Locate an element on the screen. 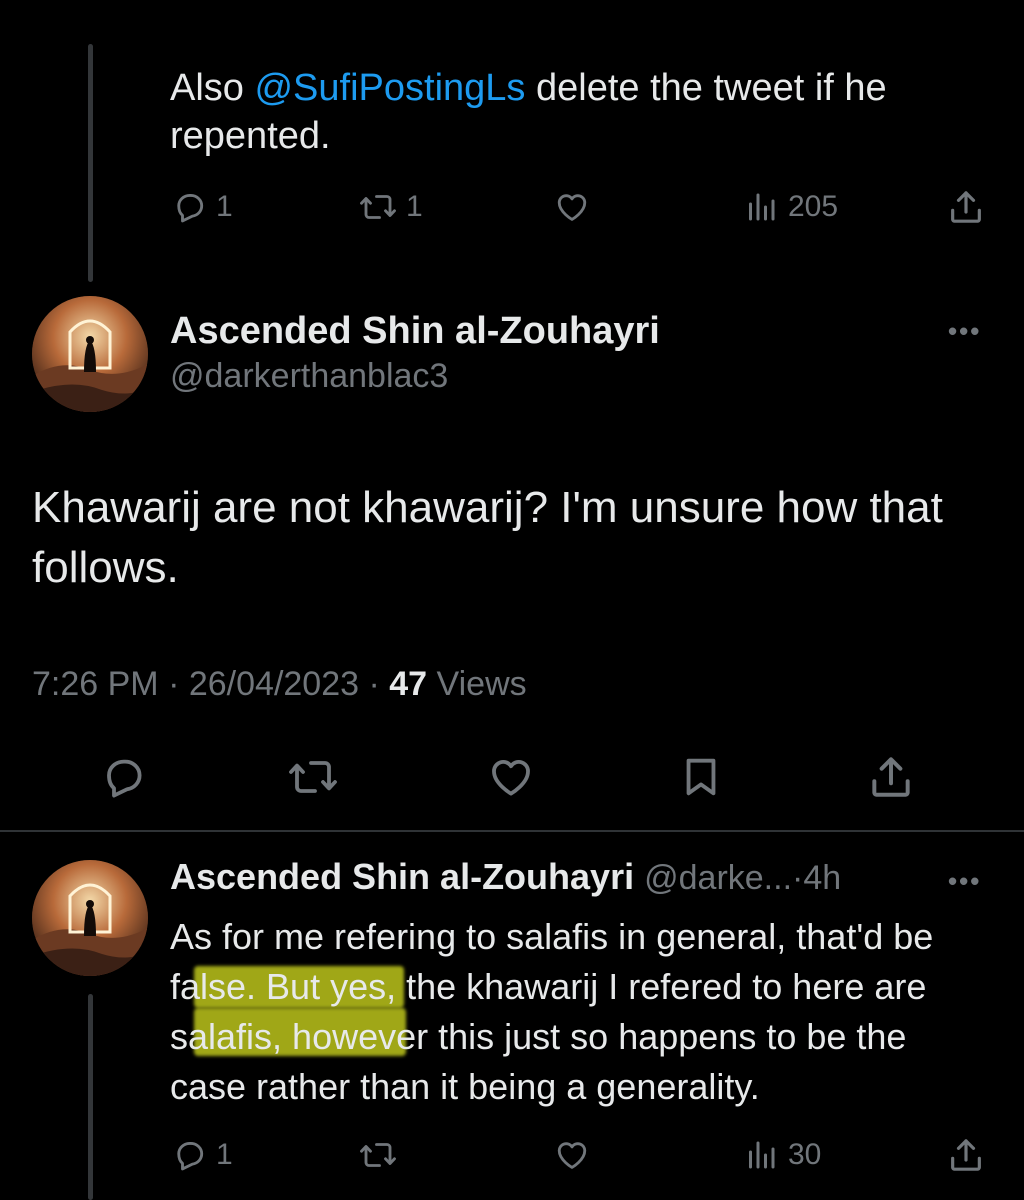 Image resolution: width=1024 pixels, height=1200 pixels. main-tweet-meta: 7:26 PM · 26/04/2023 · 47 Views is located at coordinates (279, 684).